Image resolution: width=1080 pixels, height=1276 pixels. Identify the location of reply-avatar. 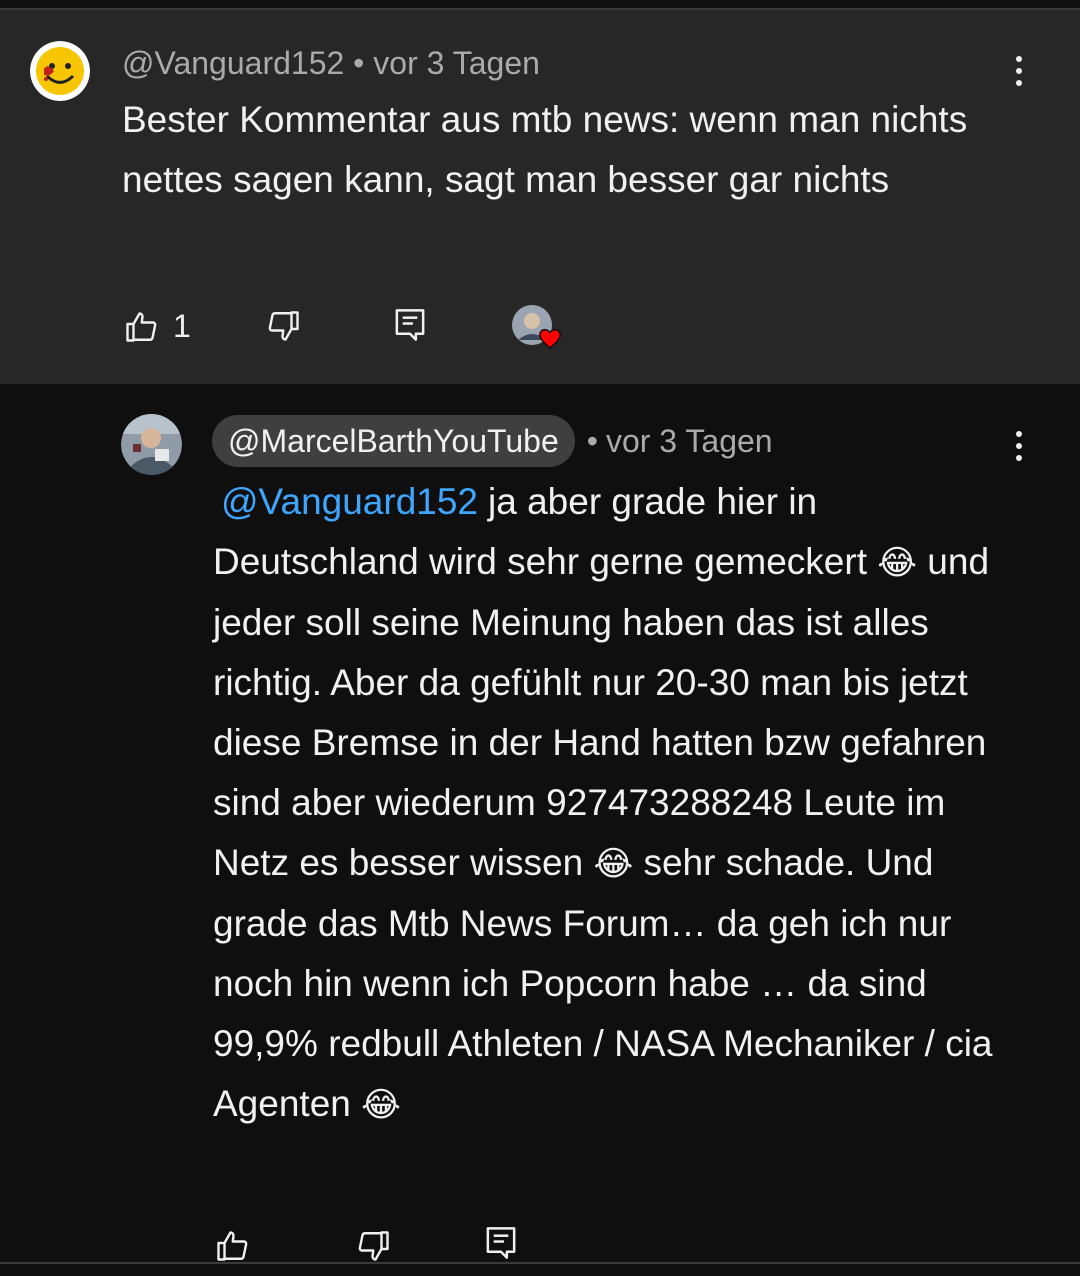
(151, 444).